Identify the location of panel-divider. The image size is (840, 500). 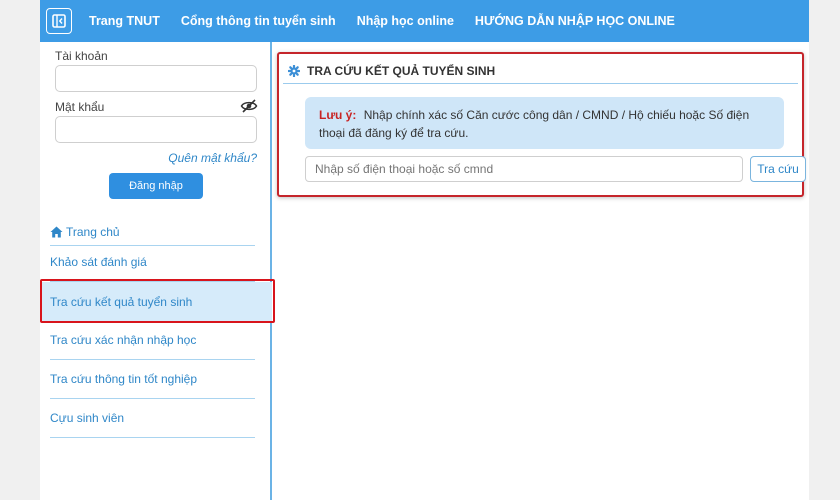
(540, 83).